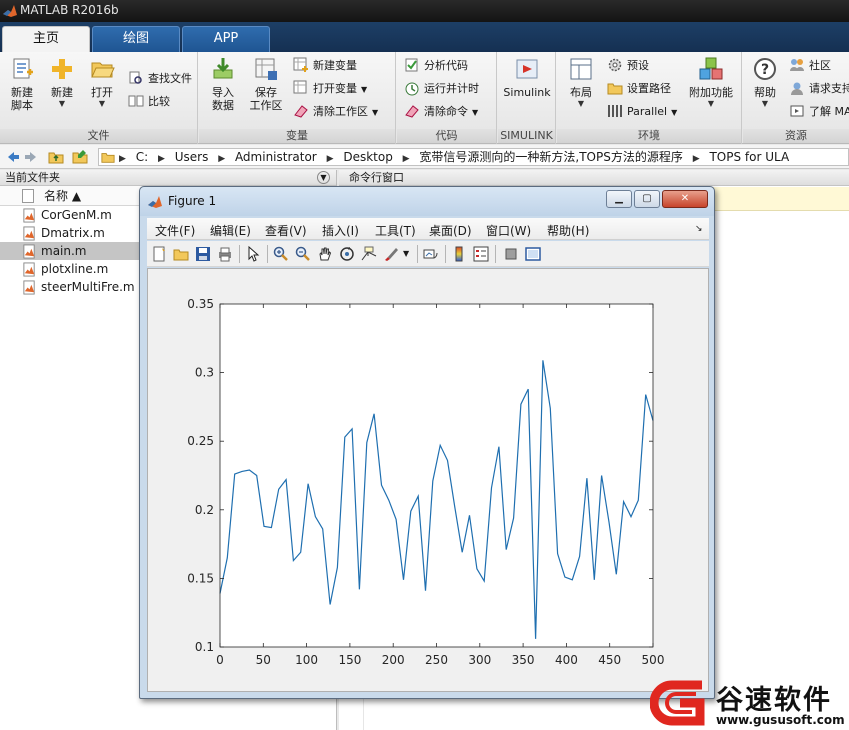 This screenshot has width=849, height=730. I want to click on help-dropdown-arrow: ▼, so click(765, 104).